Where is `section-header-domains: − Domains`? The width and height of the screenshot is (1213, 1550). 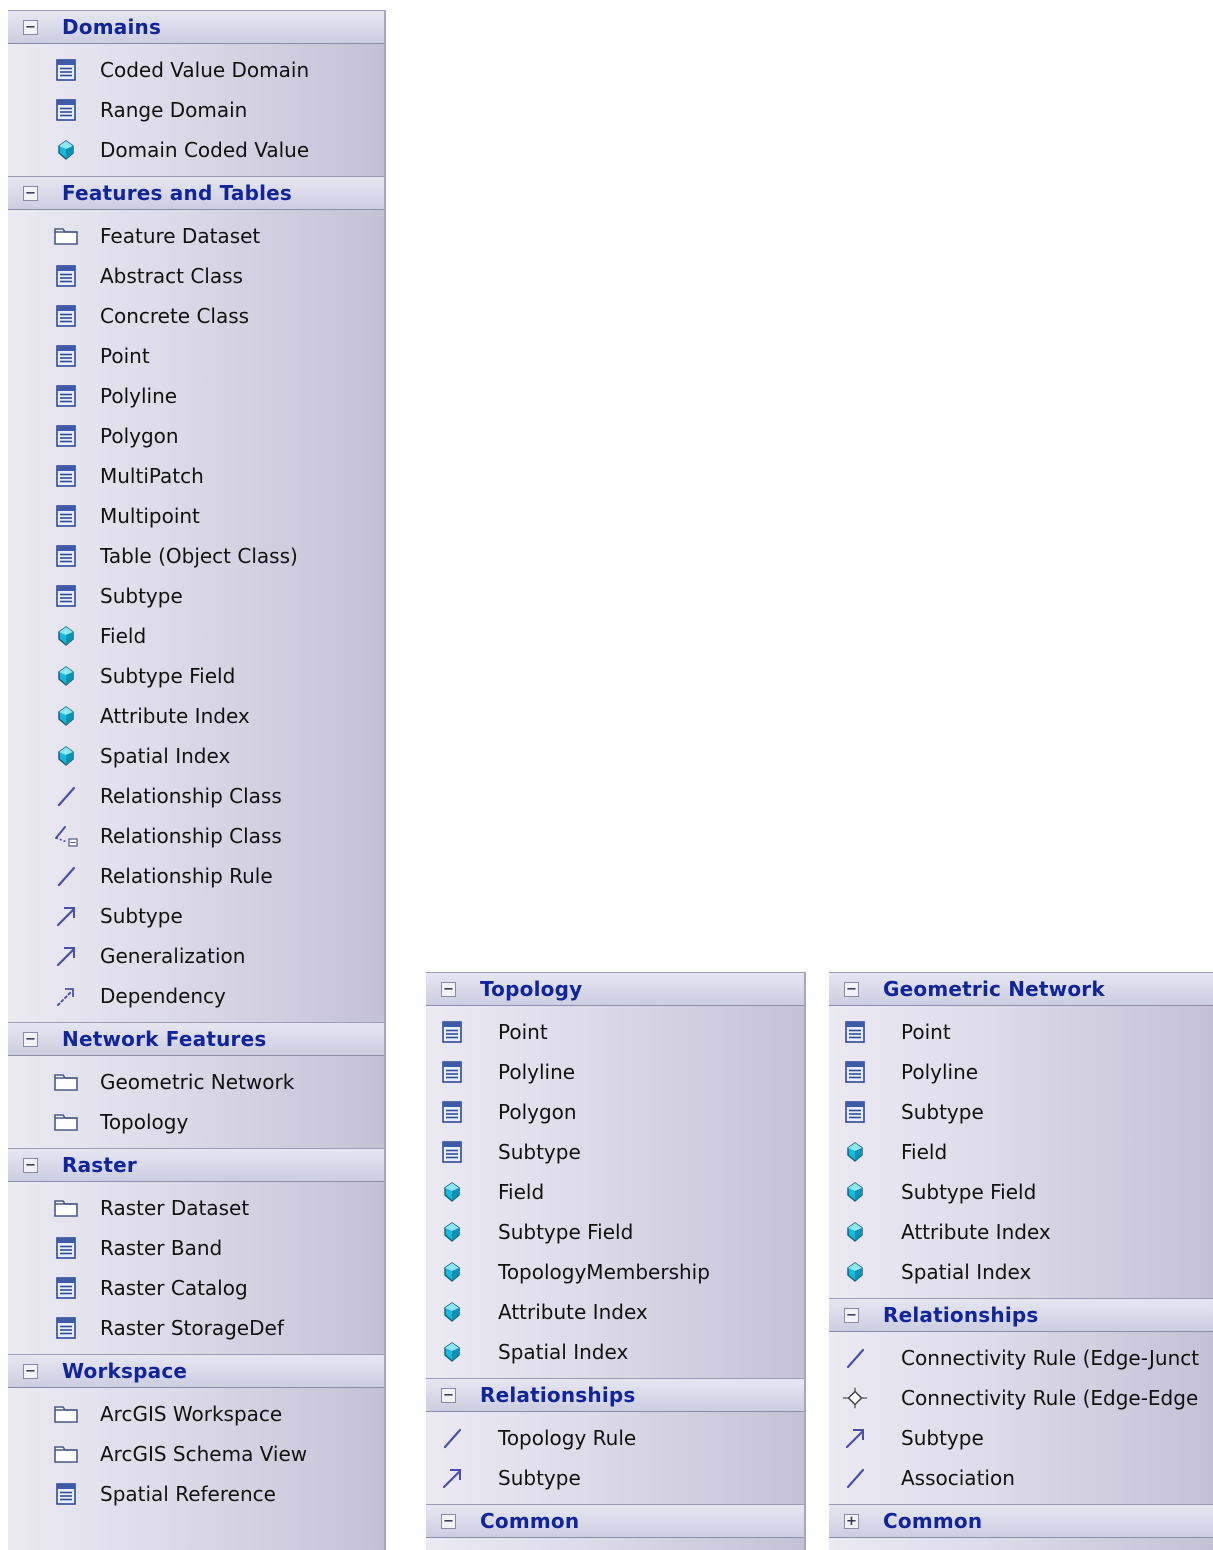 section-header-domains: − Domains is located at coordinates (196, 27).